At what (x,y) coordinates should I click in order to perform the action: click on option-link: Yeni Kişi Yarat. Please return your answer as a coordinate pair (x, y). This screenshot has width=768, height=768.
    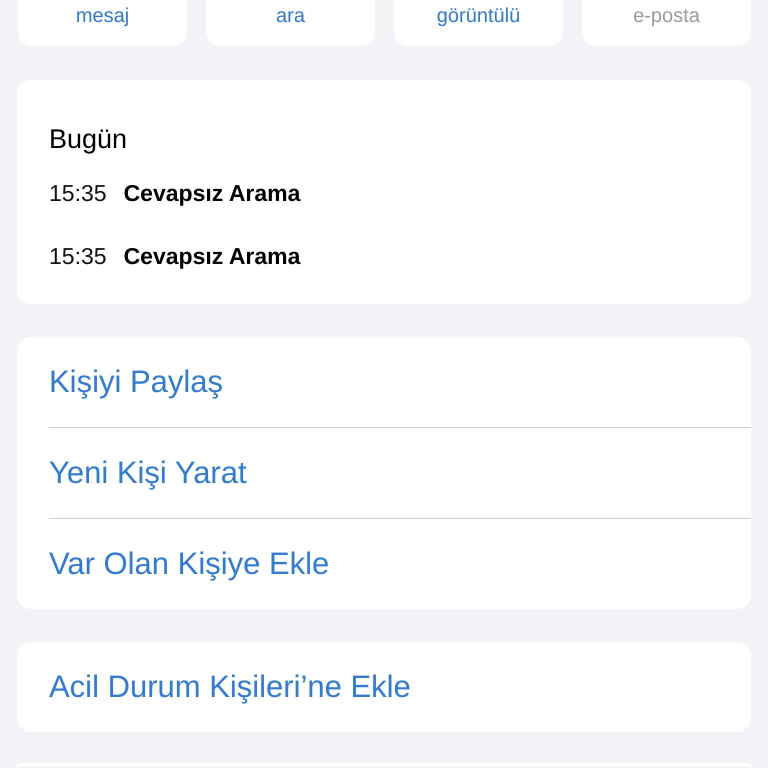
    Looking at the image, I should click on (400, 473).